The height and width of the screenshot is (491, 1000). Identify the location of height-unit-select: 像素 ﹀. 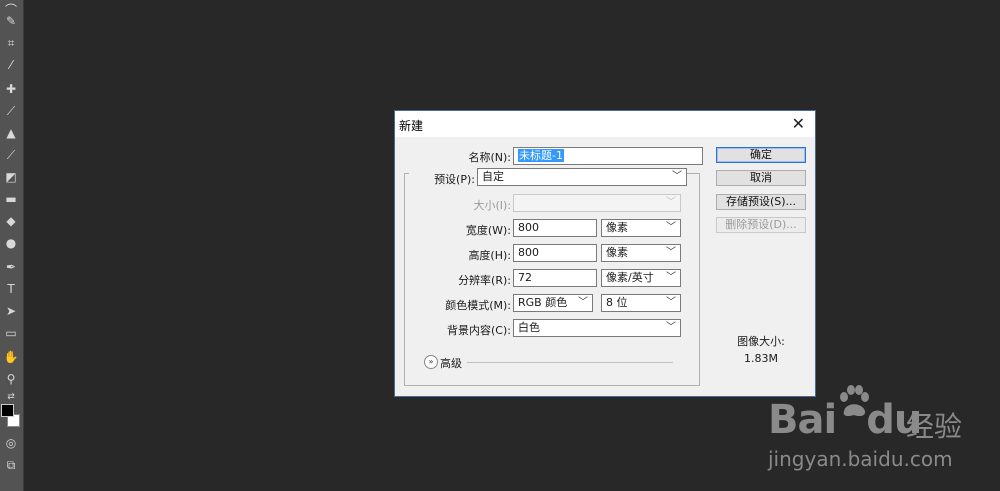
(641, 253).